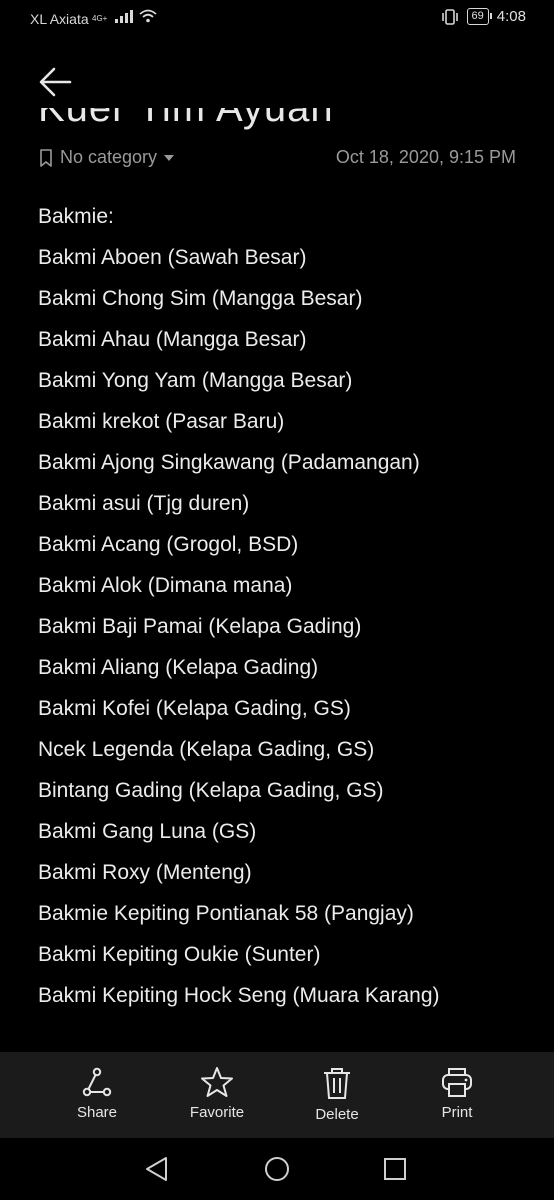  Describe the element at coordinates (337, 1114) in the screenshot. I see `delete-label: Delete` at that location.